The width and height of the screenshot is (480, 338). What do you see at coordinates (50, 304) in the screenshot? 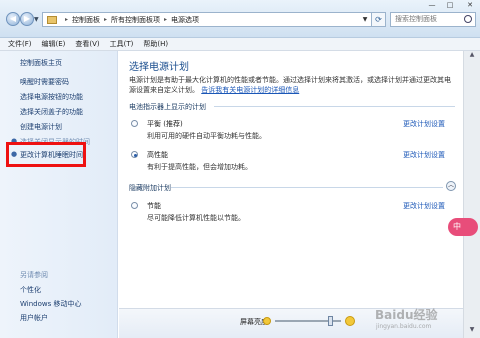
I see `see-also-mobility-center: Windows 移动中心` at bounding box center [50, 304].